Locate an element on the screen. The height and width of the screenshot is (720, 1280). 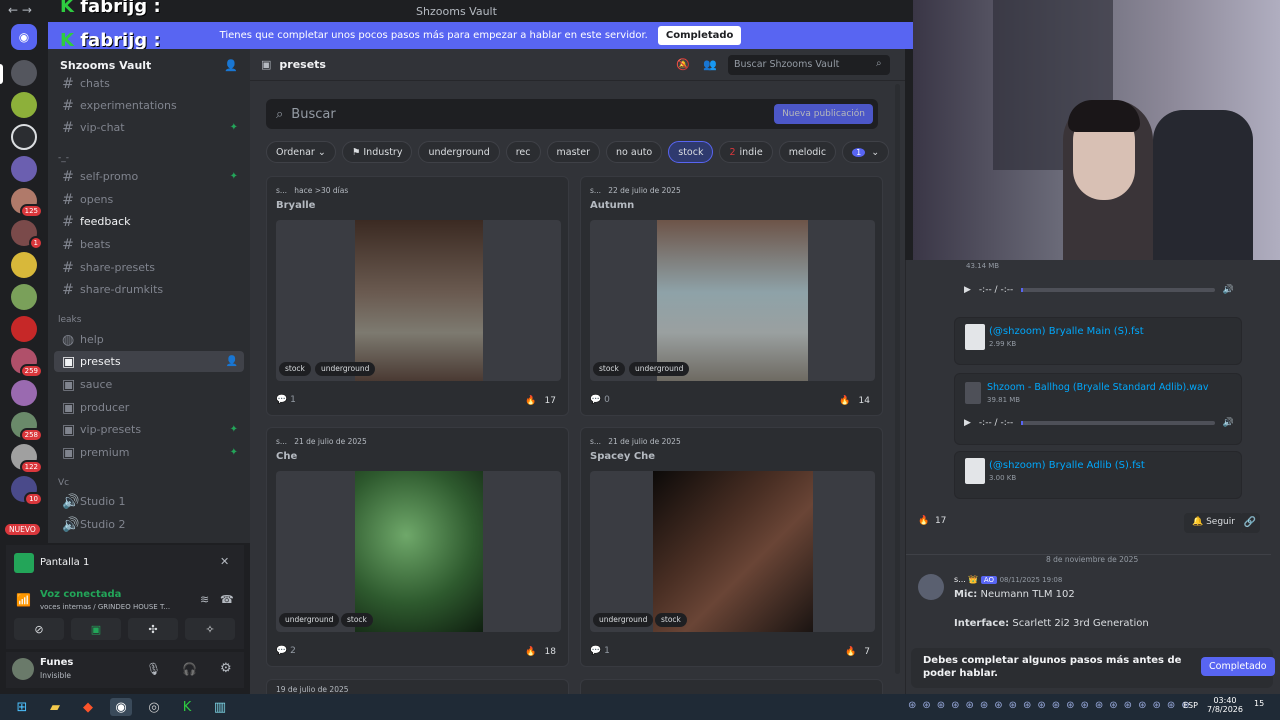
reaction-count: 🔥 14 is located at coordinates (854, 401).